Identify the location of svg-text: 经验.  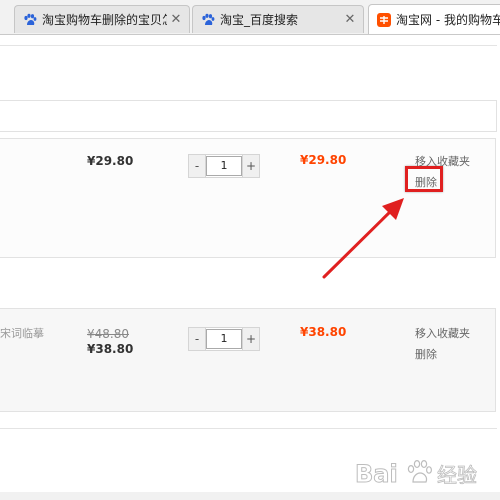
(457, 475).